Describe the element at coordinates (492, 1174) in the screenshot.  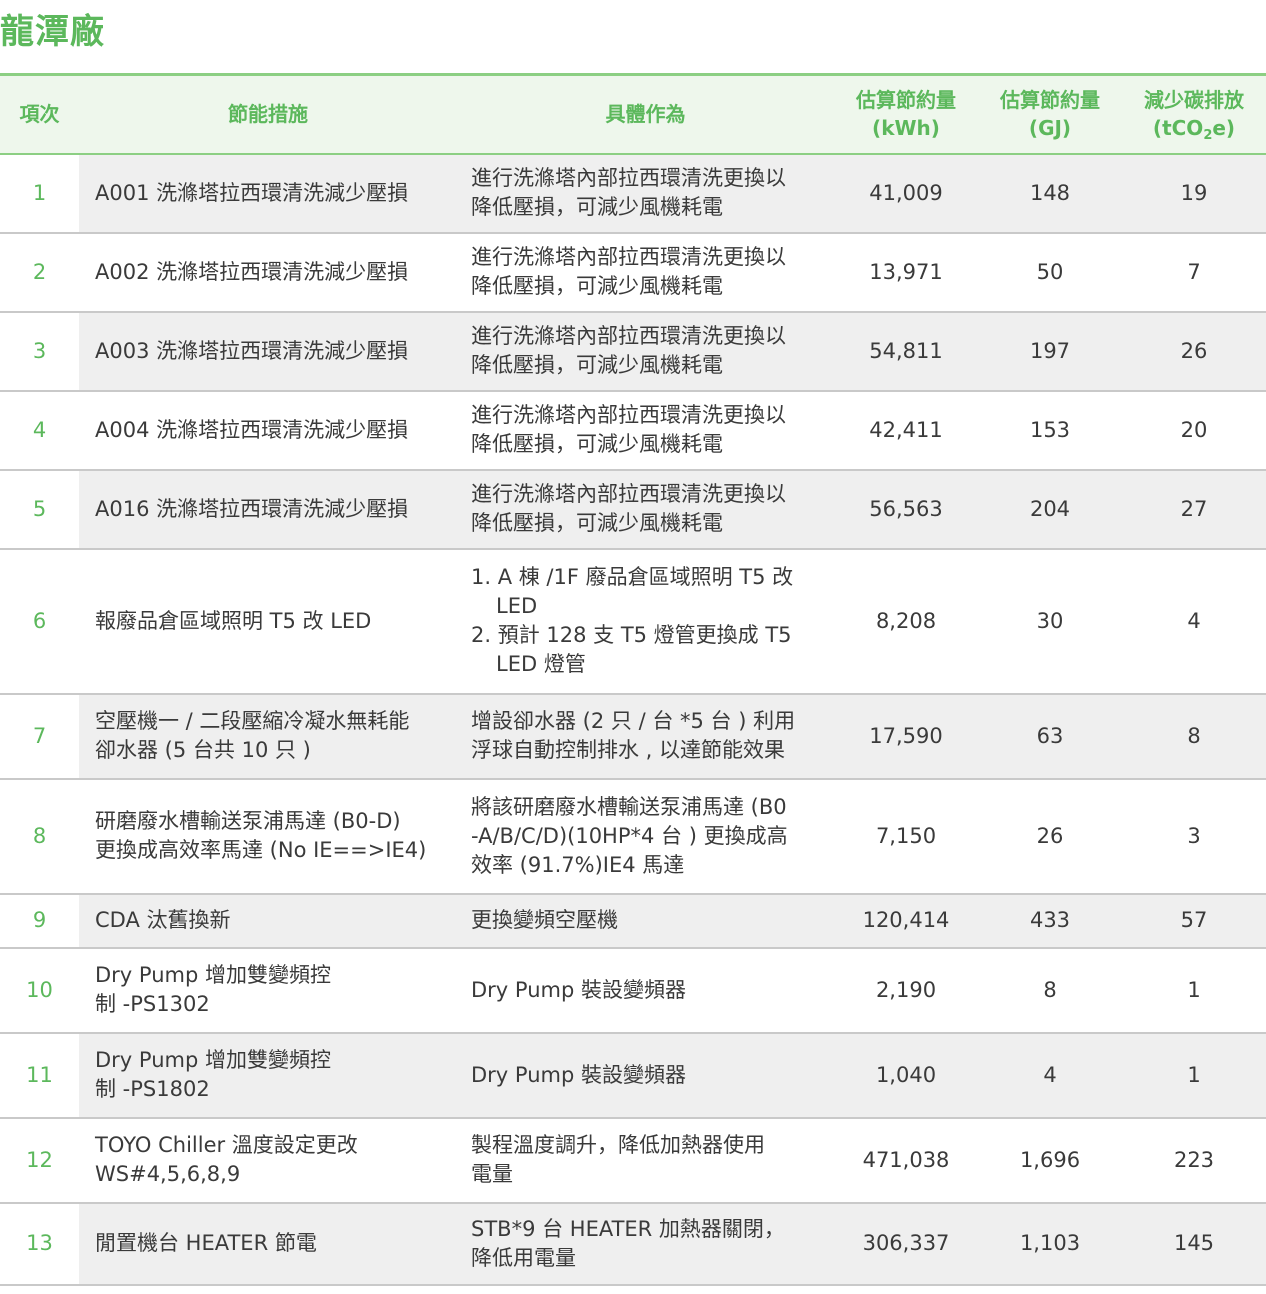
I see `action-line: 電量` at that location.